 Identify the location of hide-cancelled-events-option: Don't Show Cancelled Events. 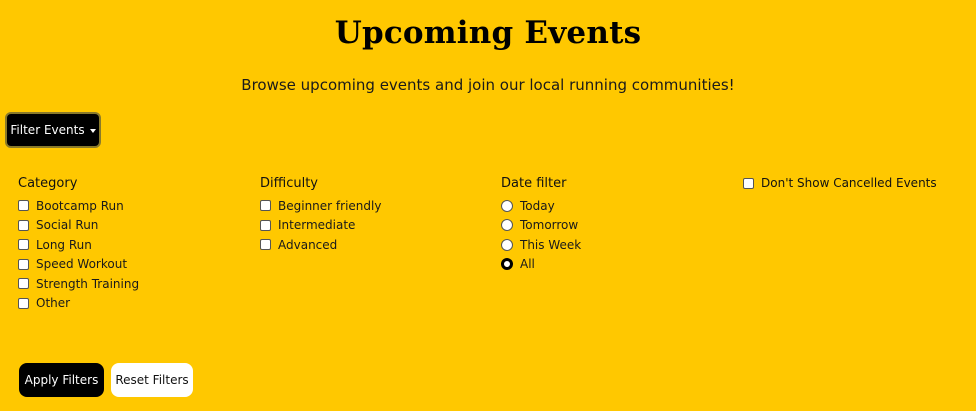
(840, 183).